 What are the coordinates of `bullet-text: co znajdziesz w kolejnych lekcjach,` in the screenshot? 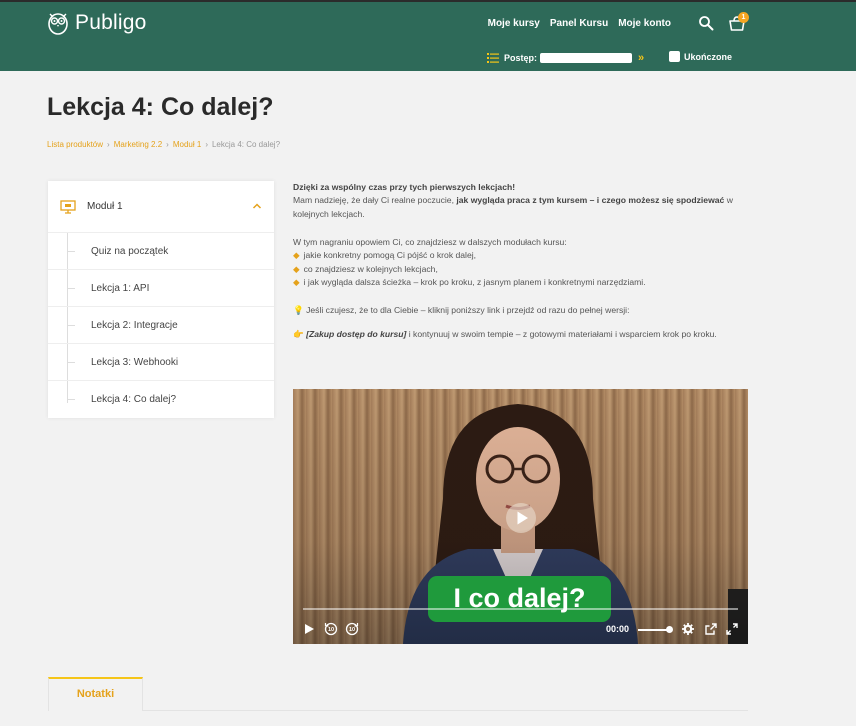 It's located at (370, 268).